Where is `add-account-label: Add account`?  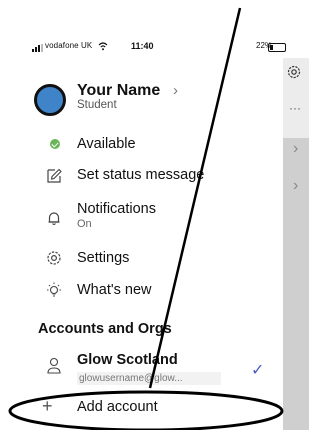 add-account-label: Add account is located at coordinates (117, 407).